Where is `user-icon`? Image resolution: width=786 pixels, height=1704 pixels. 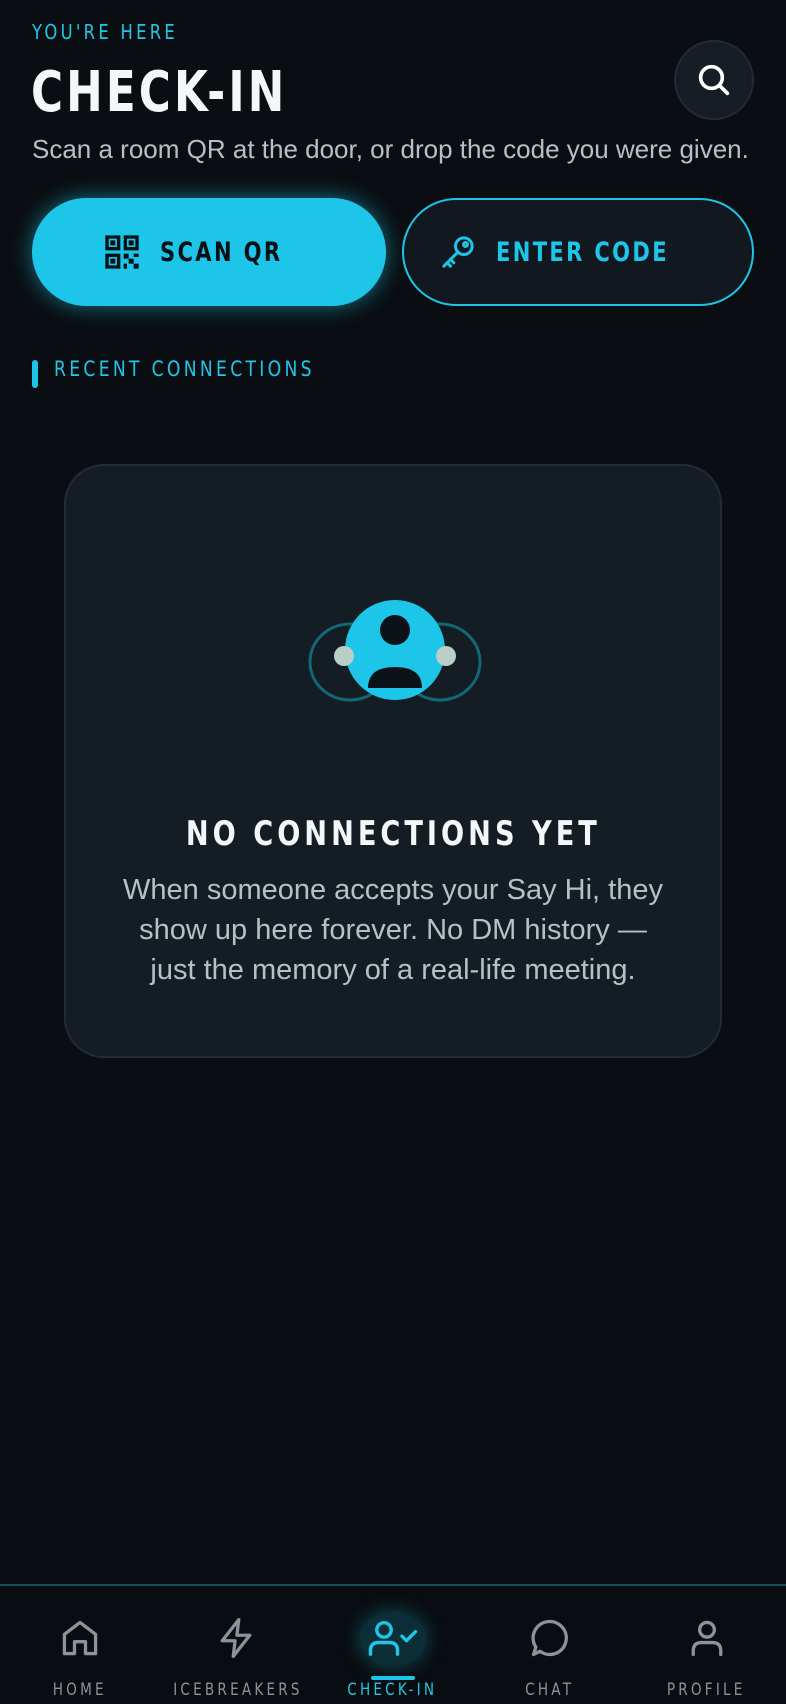
user-icon is located at coordinates (706, 1638).